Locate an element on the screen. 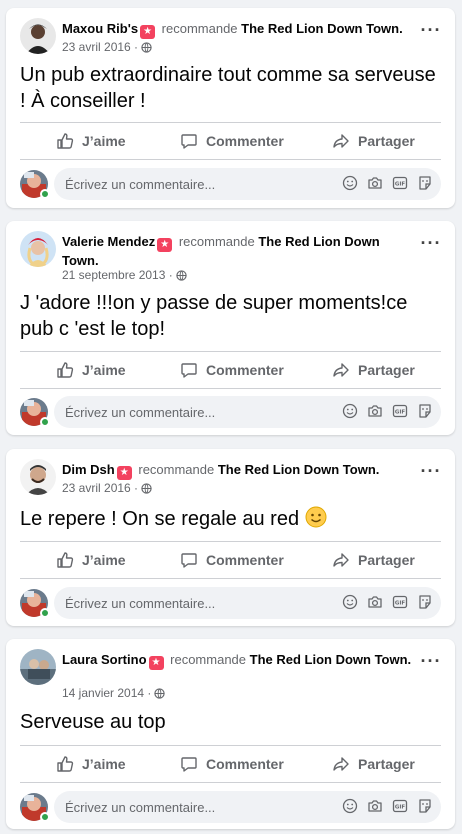 This screenshot has height=834, width=462. review-meta: 14 janvier 2014 · is located at coordinates (114, 694).